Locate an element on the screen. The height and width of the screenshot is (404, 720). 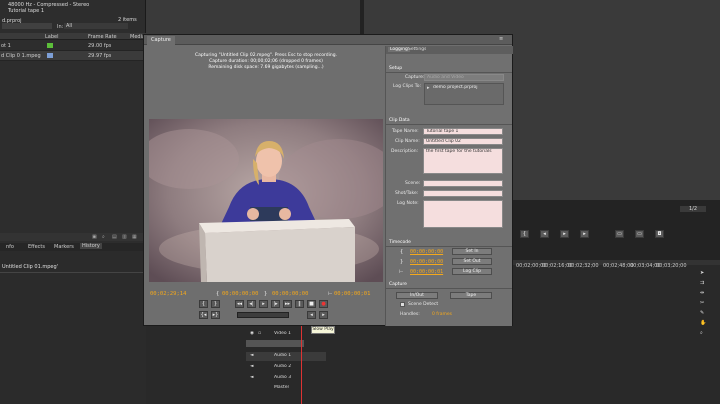
mark-in-icon: { is located at coordinates (524, 234).